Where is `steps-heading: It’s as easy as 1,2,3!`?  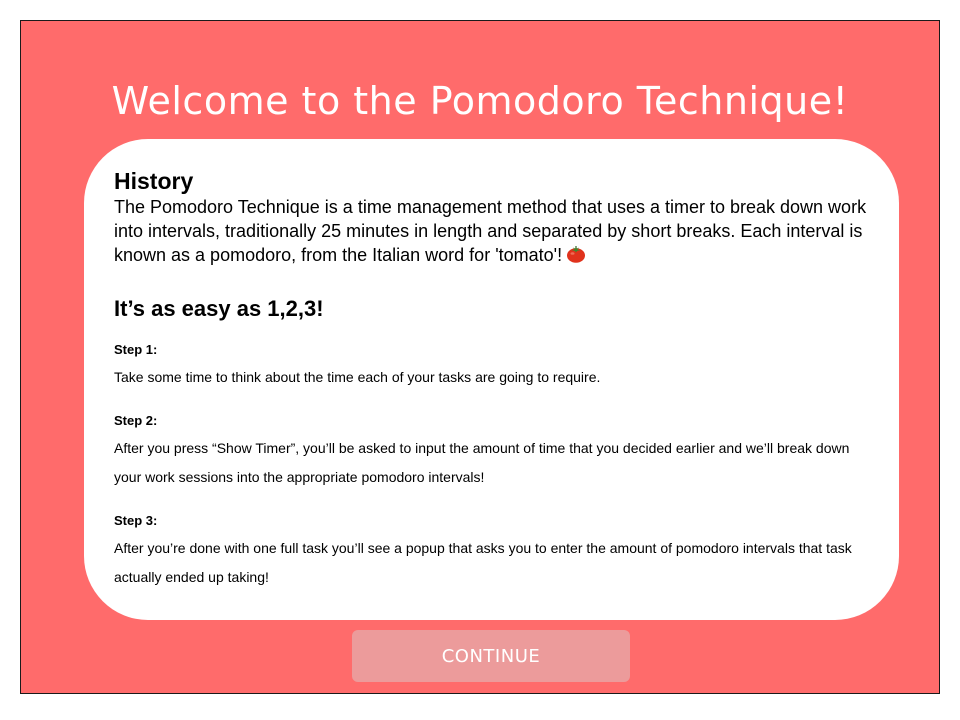
steps-heading: It’s as easy as 1,2,3! is located at coordinates (219, 308).